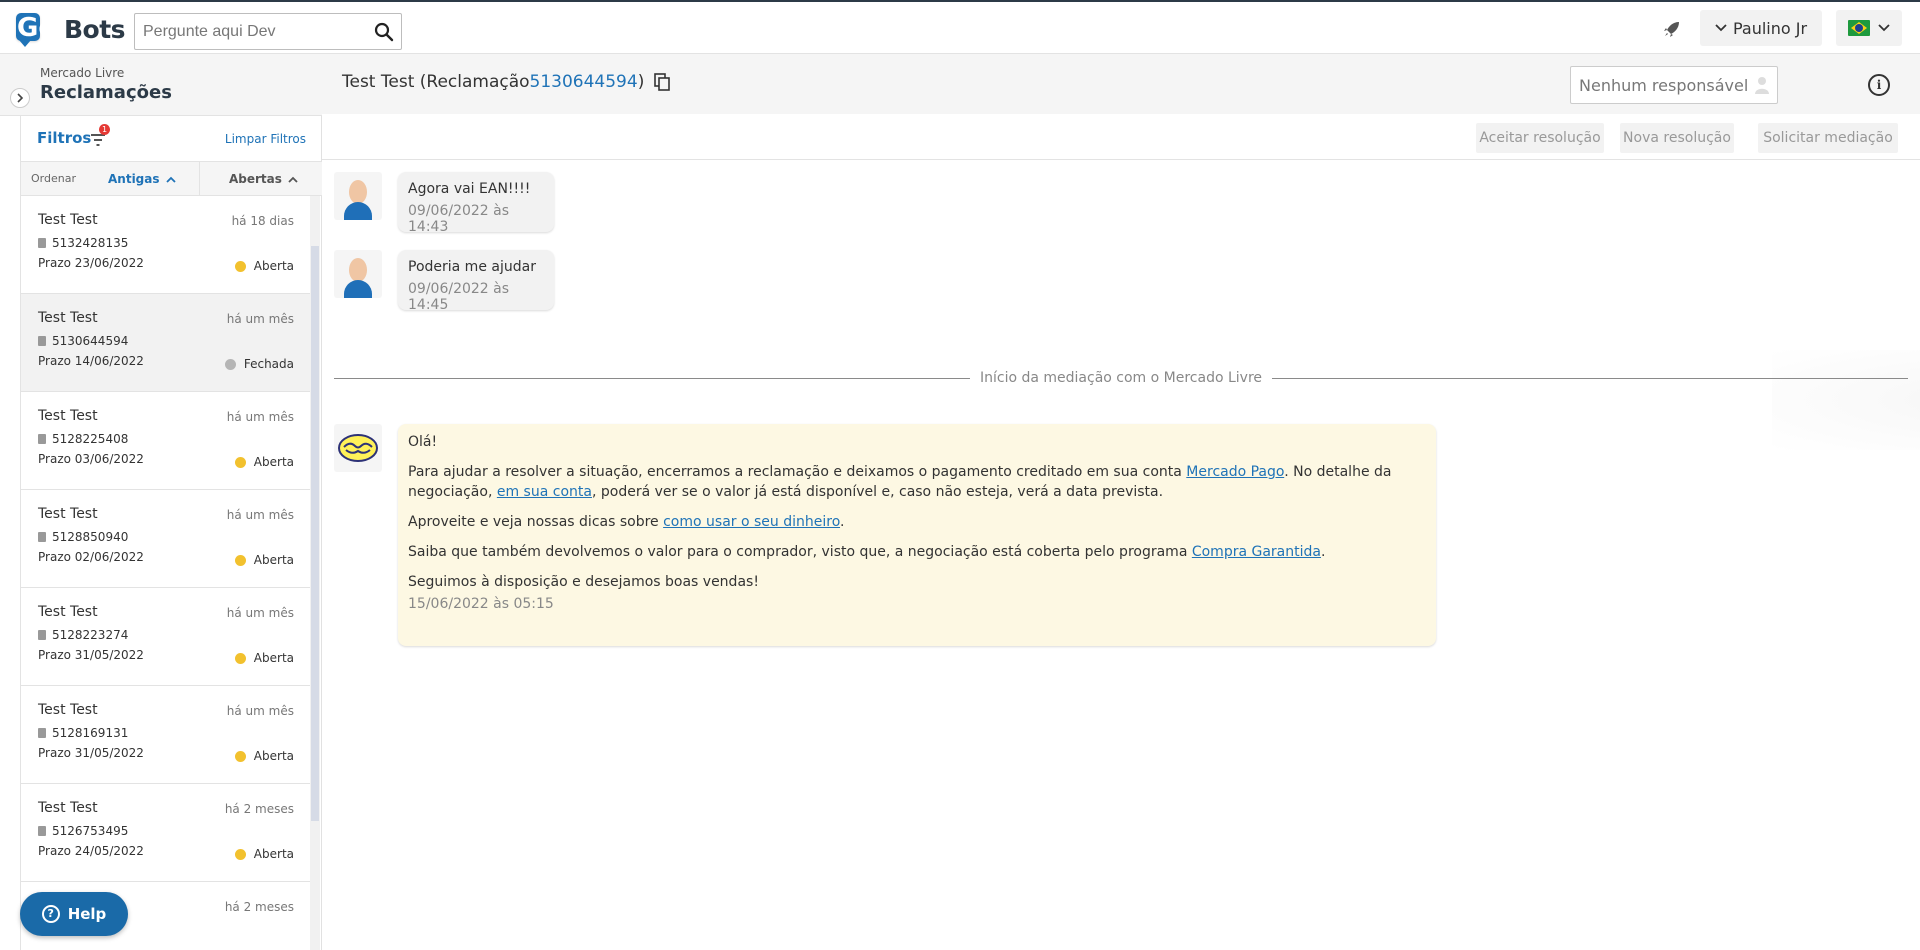  Describe the element at coordinates (53, 178) in the screenshot. I see `sort-label: Ordenar` at that location.